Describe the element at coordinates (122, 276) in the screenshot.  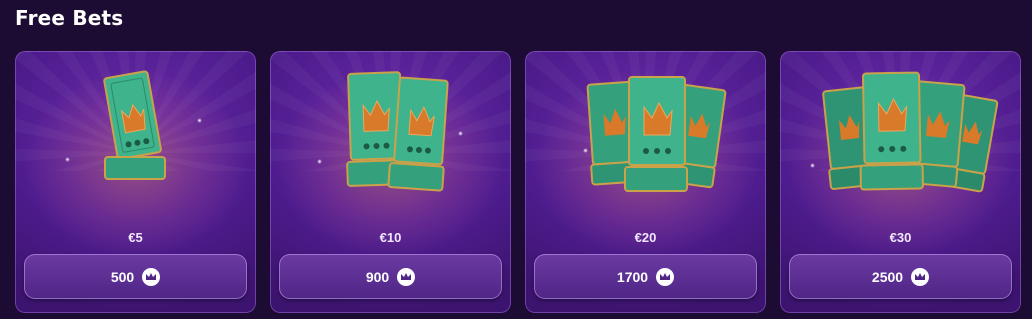
I see `cost-label: 500` at that location.